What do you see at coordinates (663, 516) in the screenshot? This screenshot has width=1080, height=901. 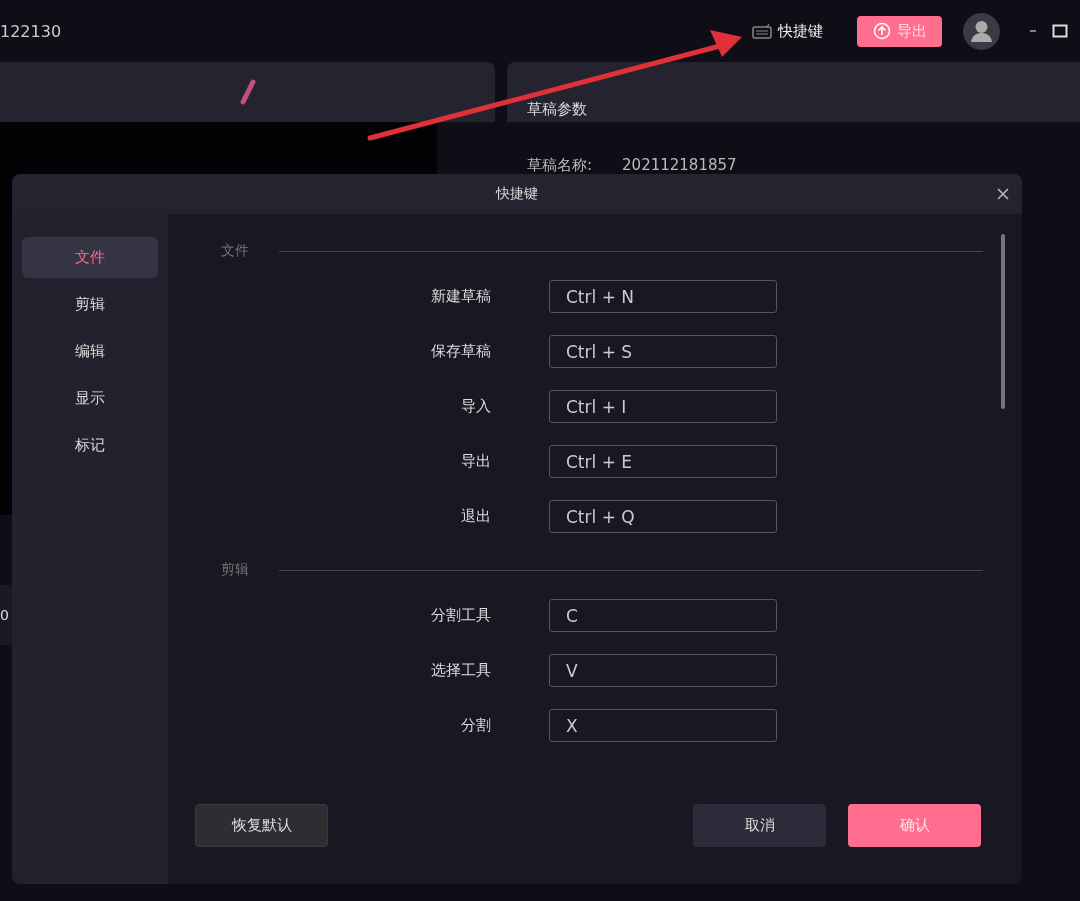 I see `shortcut-field: Ctrl + Q` at bounding box center [663, 516].